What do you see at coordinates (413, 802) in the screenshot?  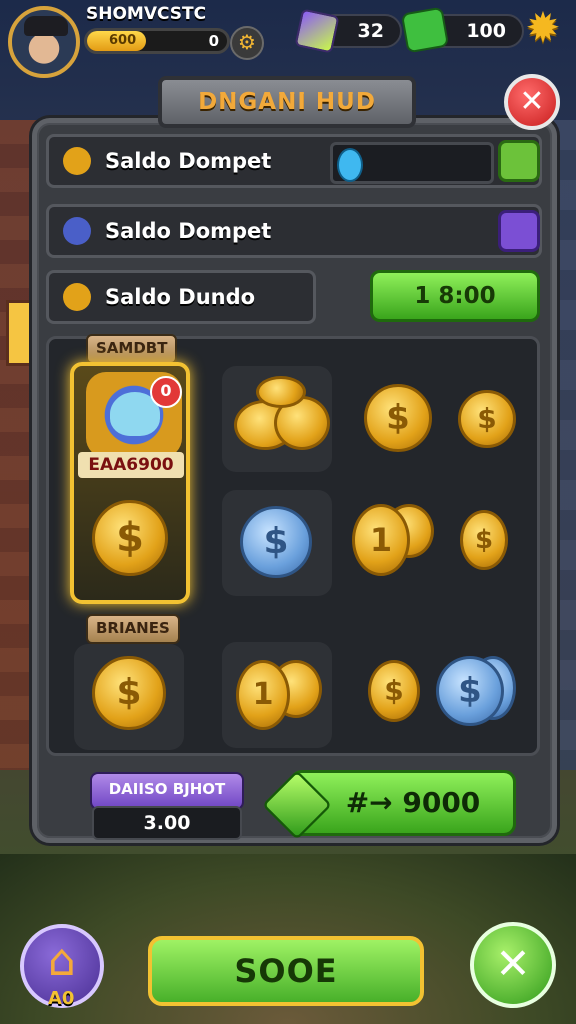 I see `convert-label: #→ 9000` at bounding box center [413, 802].